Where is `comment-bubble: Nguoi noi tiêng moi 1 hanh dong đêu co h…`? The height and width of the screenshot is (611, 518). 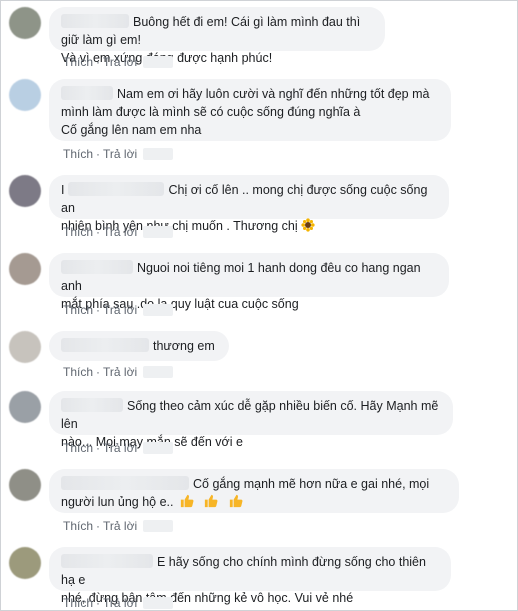 comment-bubble: Nguoi noi tiêng moi 1 hanh dong đêu co h… is located at coordinates (249, 282).